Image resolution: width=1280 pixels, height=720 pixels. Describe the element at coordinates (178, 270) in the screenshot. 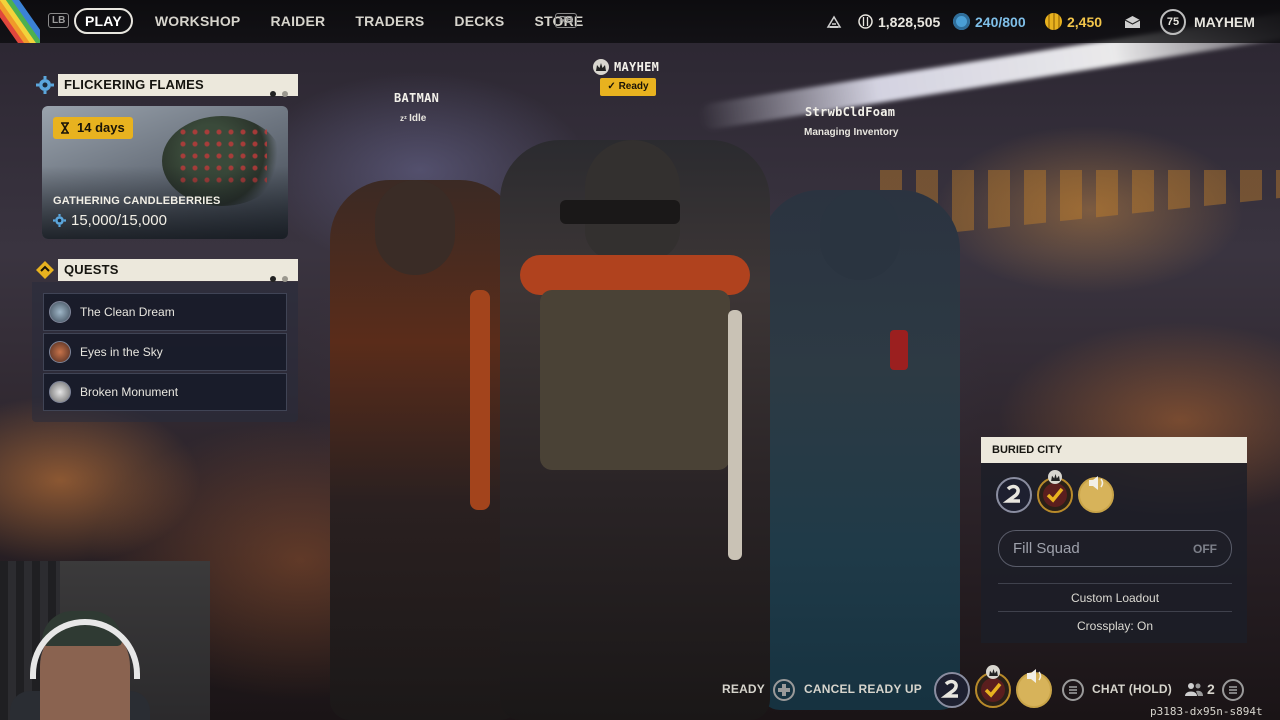

I see `quests-panel-header: QUESTS` at that location.